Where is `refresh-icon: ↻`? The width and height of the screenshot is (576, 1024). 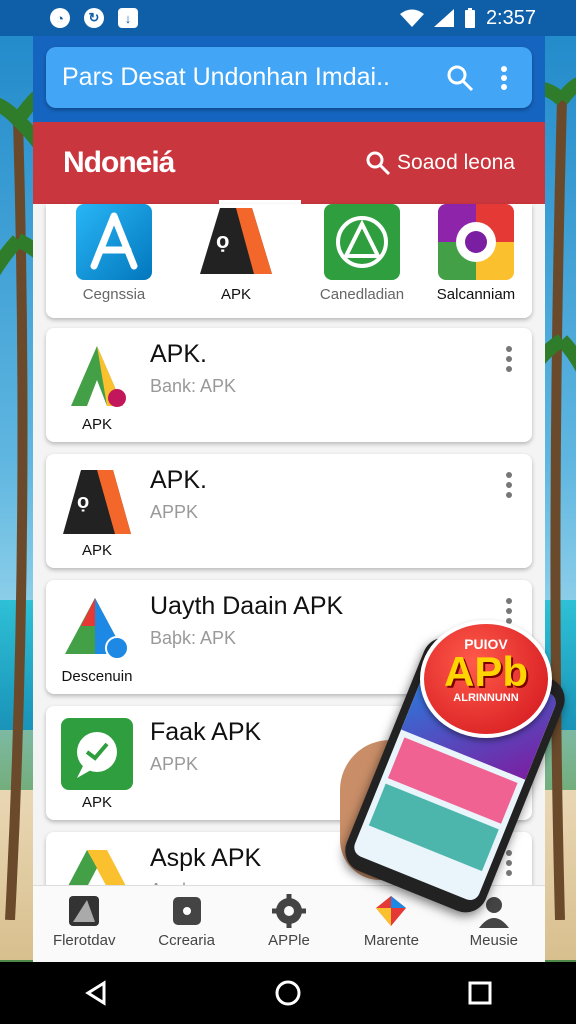 refresh-icon: ↻ is located at coordinates (94, 18).